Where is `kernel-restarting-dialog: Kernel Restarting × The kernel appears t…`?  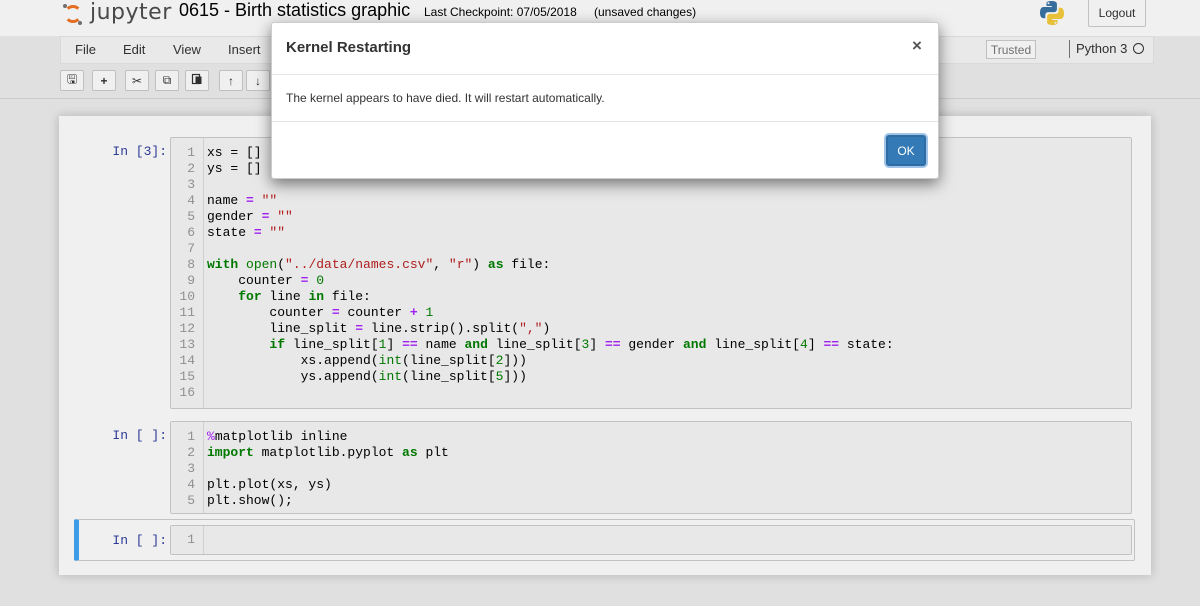 kernel-restarting-dialog: Kernel Restarting × The kernel appears t… is located at coordinates (605, 100).